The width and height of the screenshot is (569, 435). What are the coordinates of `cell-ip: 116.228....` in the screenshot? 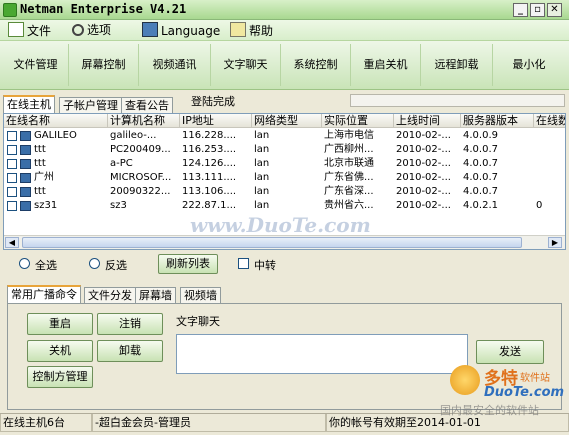 It's located at (209, 135).